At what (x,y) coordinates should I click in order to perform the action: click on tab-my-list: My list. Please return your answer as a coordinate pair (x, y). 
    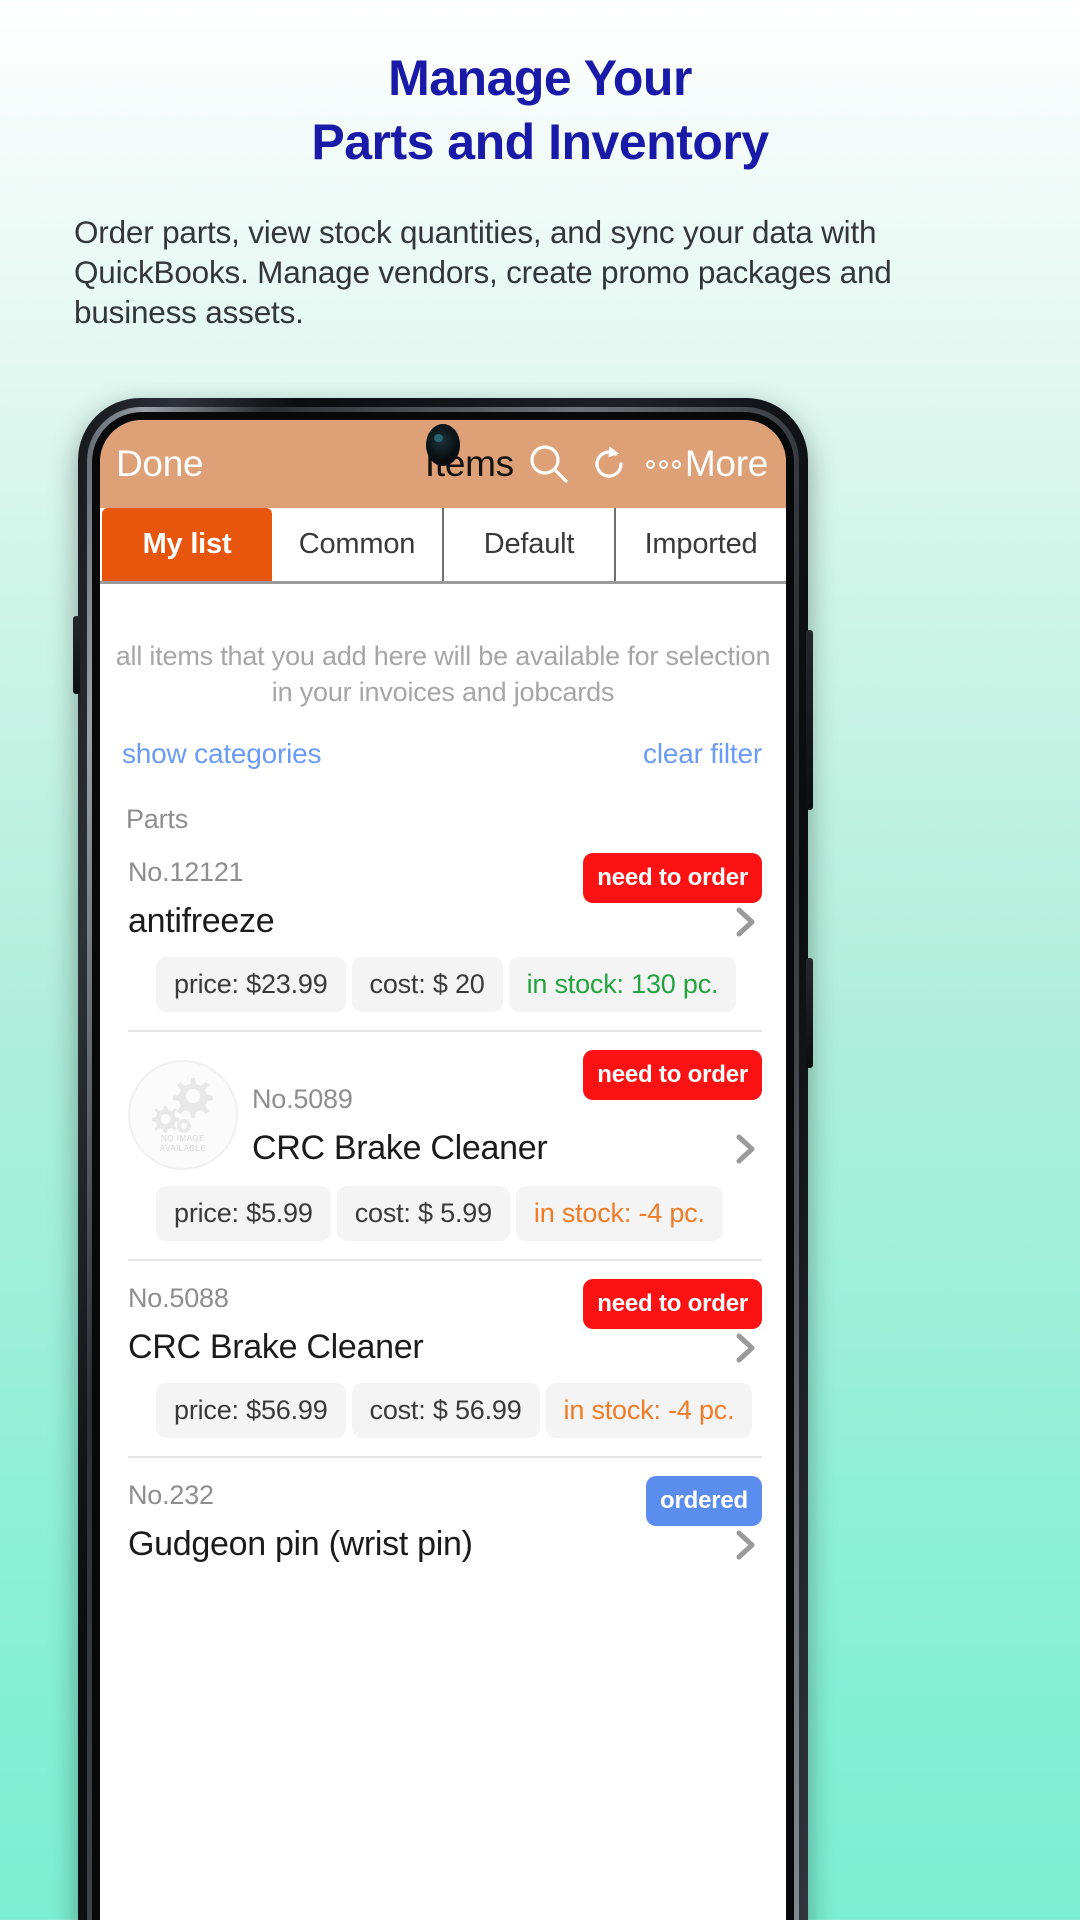
    Looking at the image, I should click on (187, 544).